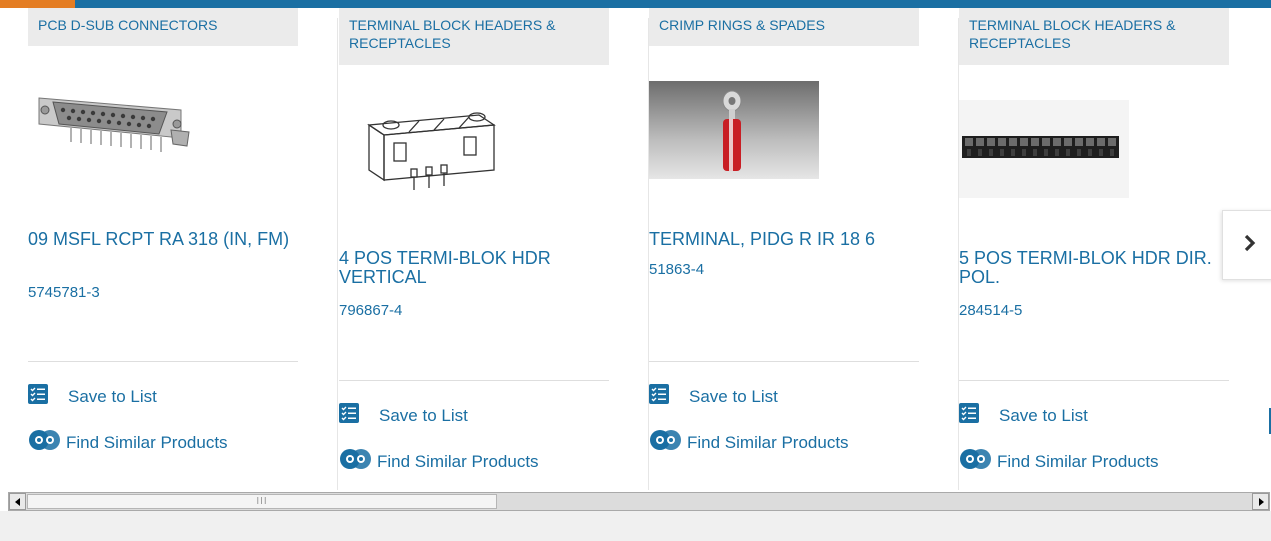  I want to click on product-name-link: 5 POS TERMI-BLOK HDR DIR. POL., so click(1094, 268).